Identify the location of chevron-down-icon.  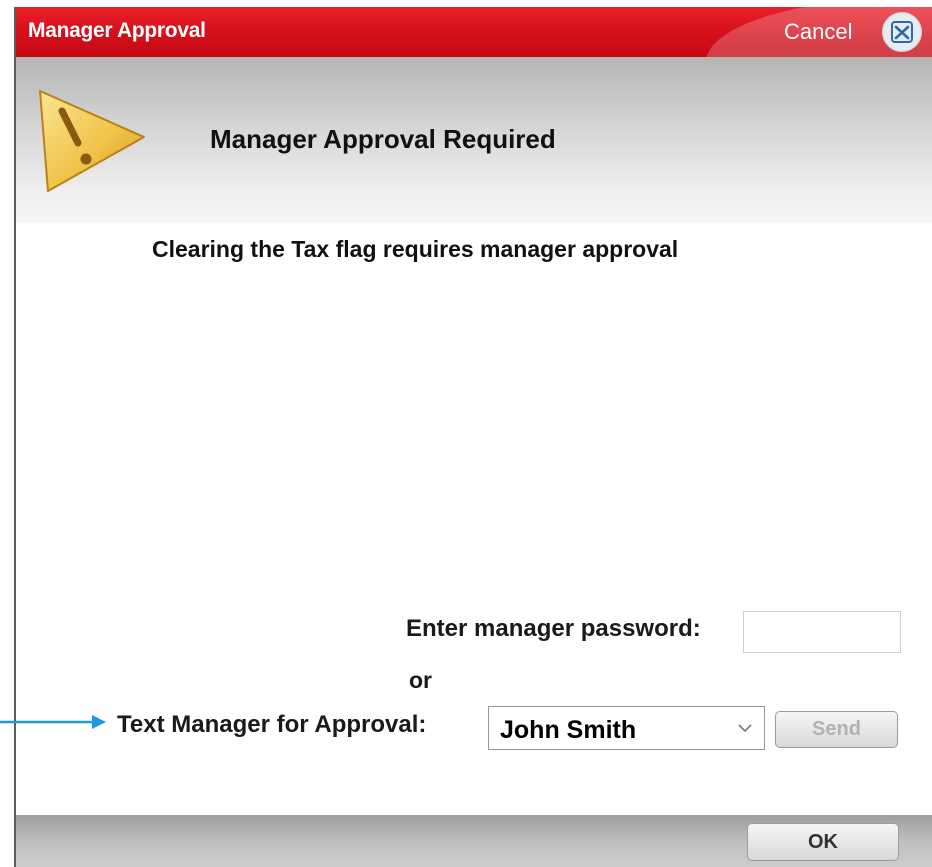
(745, 728).